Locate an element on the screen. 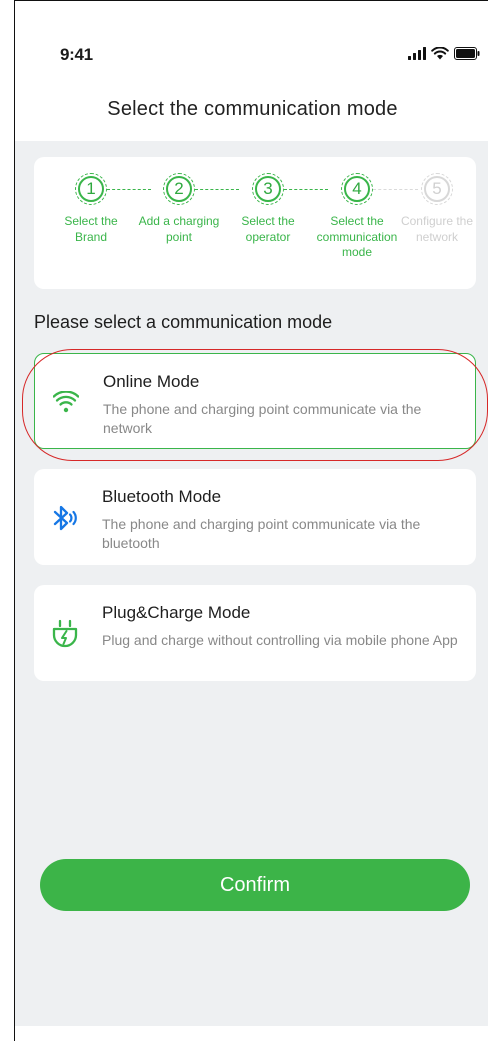  step-circle: 4 is located at coordinates (357, 189).